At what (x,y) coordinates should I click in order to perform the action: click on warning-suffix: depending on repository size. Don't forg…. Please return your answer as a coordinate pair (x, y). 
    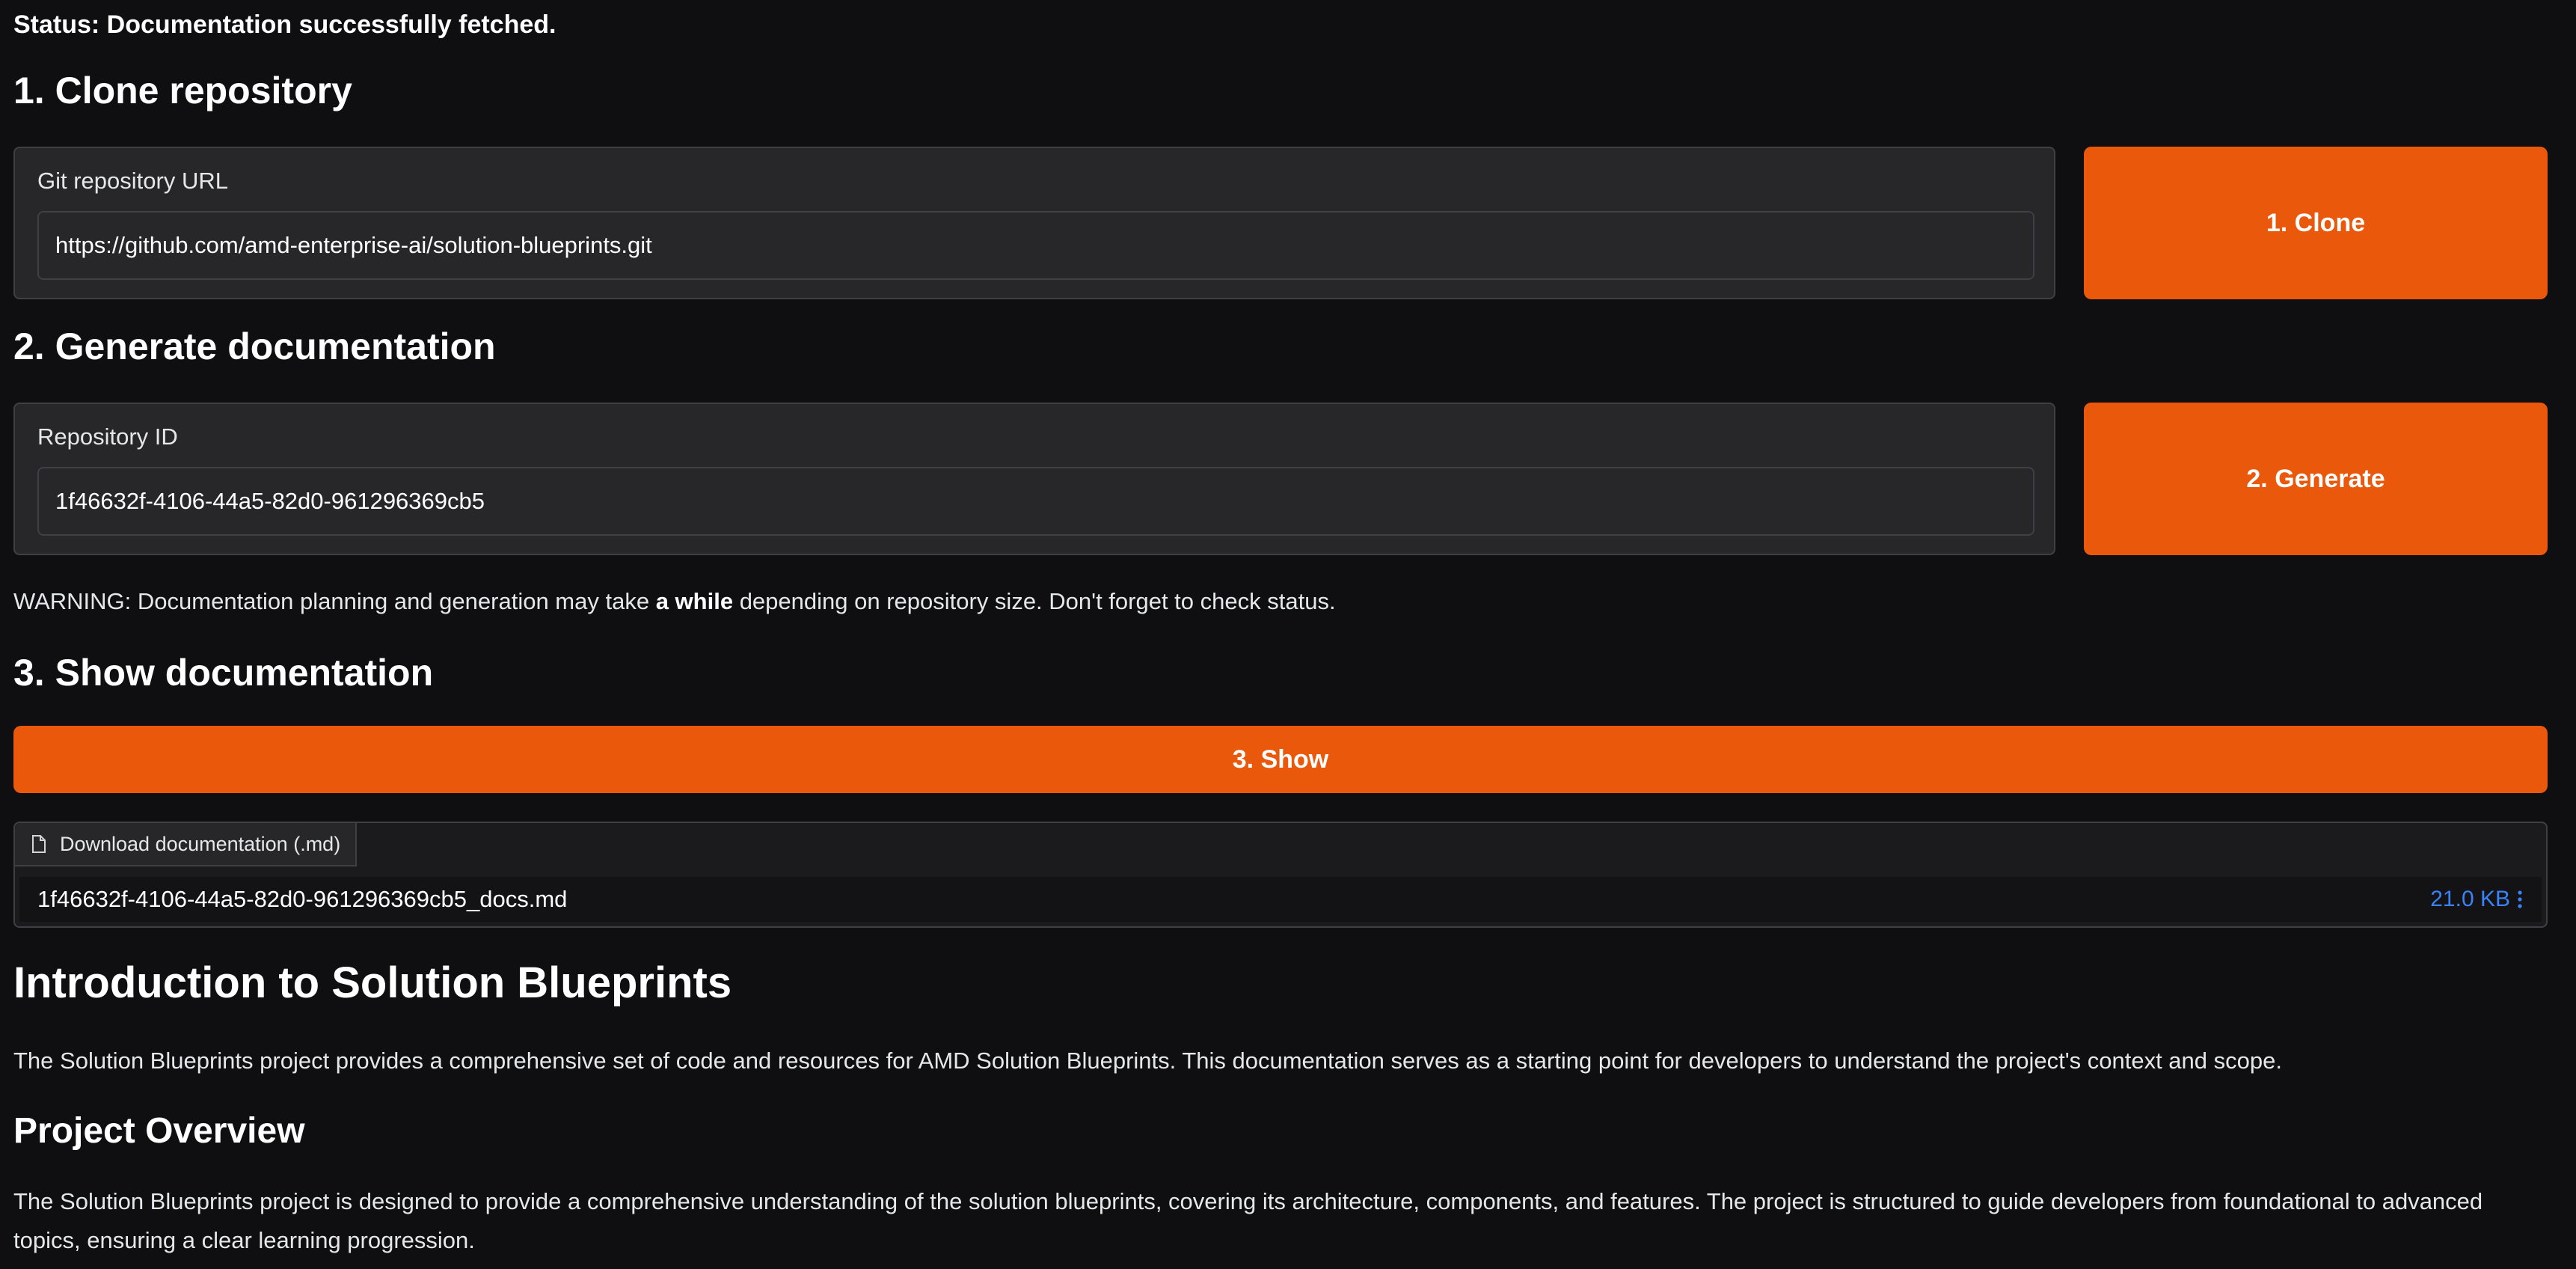
    Looking at the image, I should click on (1034, 601).